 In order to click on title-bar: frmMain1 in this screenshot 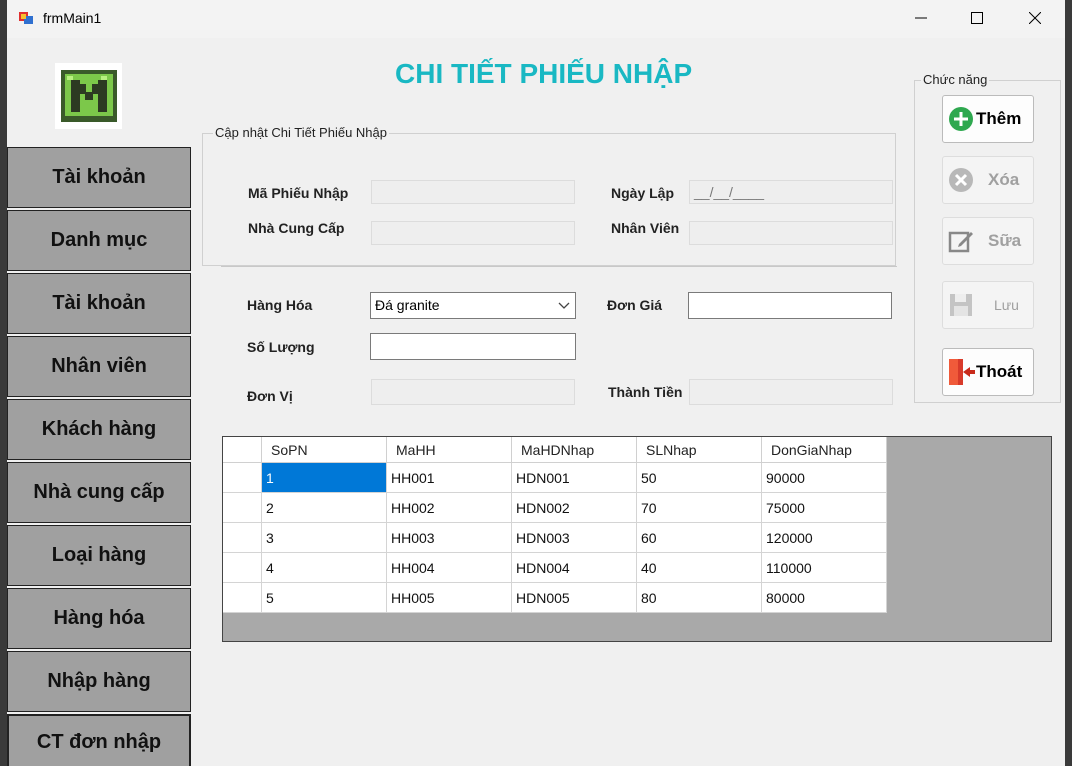, I will do `click(536, 19)`.